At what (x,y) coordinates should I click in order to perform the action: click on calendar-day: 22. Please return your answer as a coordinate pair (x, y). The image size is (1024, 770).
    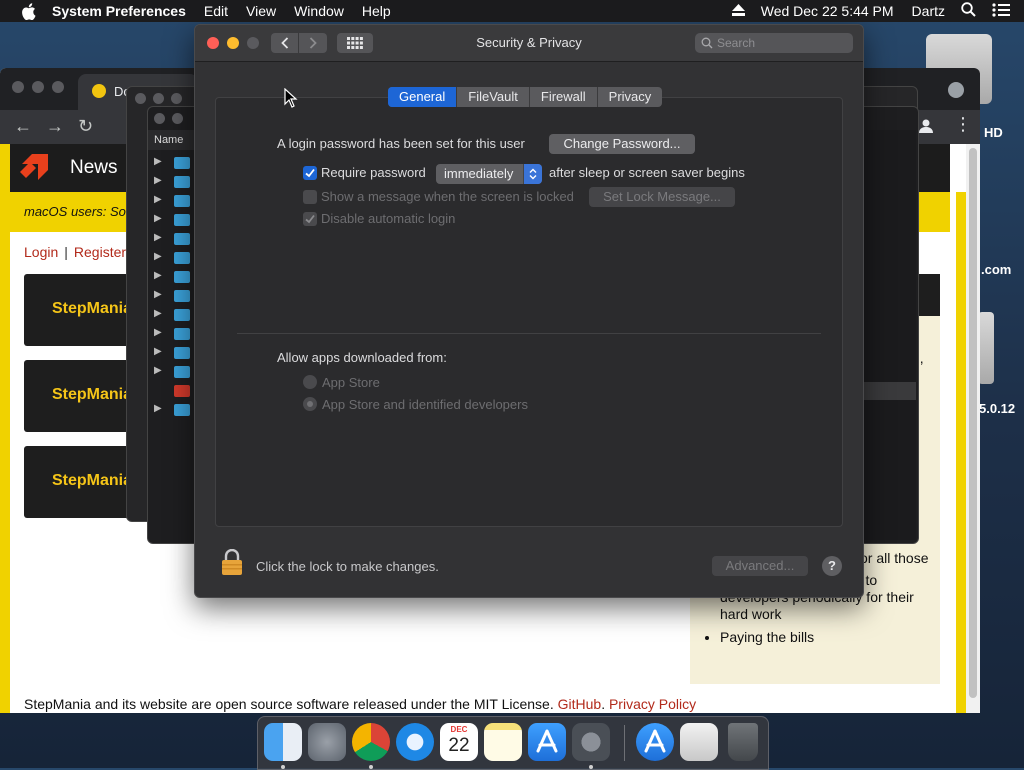
    Looking at the image, I should click on (459, 745).